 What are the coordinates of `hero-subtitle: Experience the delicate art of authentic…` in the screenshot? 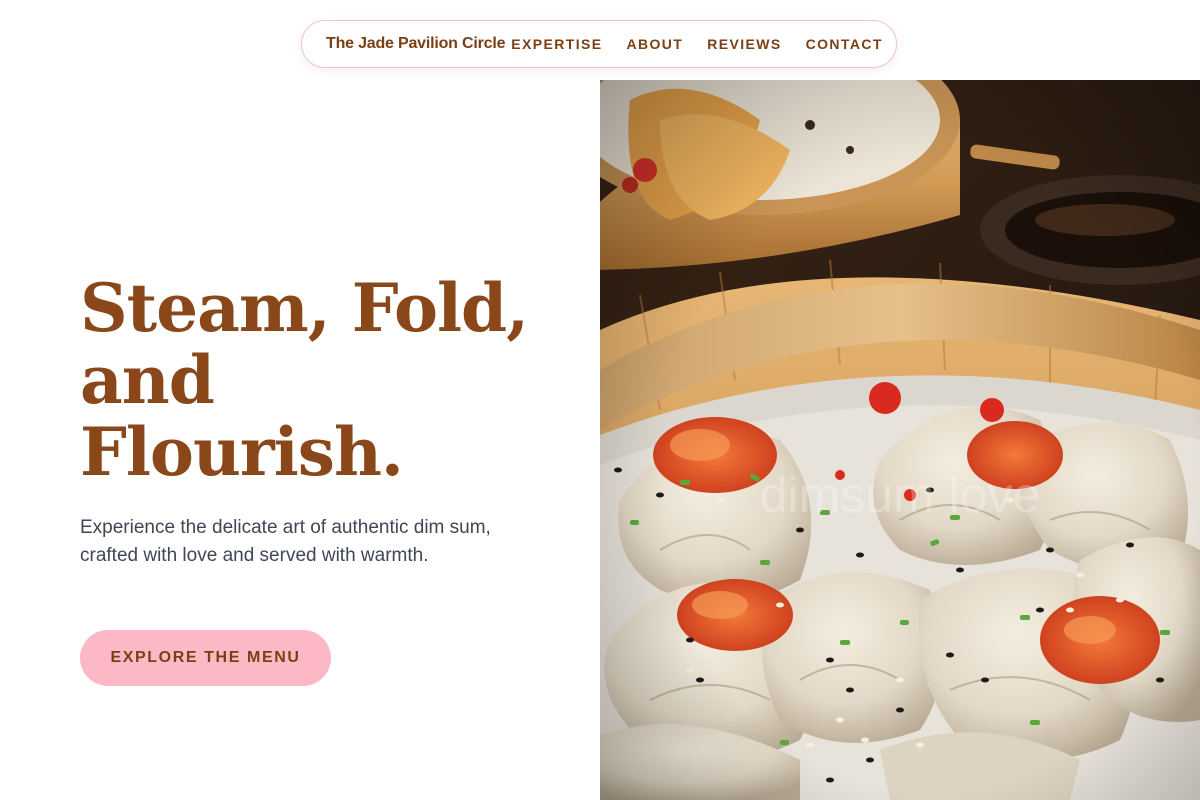 It's located at (285, 541).